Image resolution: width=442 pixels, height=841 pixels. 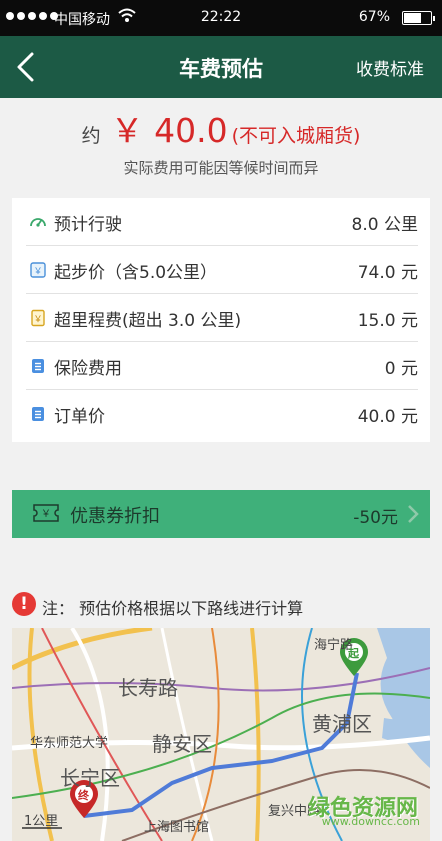 I want to click on fee-value: 40.0 元, so click(x=387, y=417).